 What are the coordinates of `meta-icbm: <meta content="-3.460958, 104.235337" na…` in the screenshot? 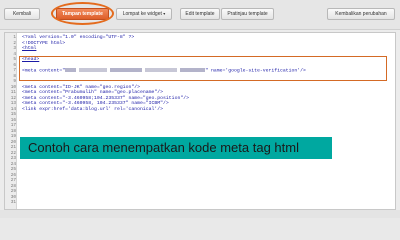 It's located at (95, 103).